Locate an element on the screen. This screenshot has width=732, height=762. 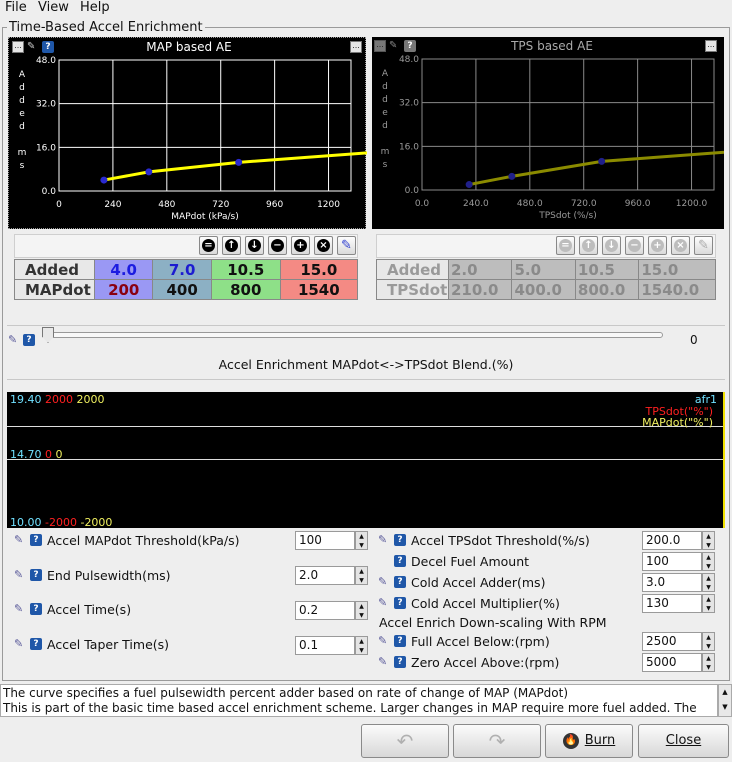
accel-time-input: 0.2 is located at coordinates (325, 610).